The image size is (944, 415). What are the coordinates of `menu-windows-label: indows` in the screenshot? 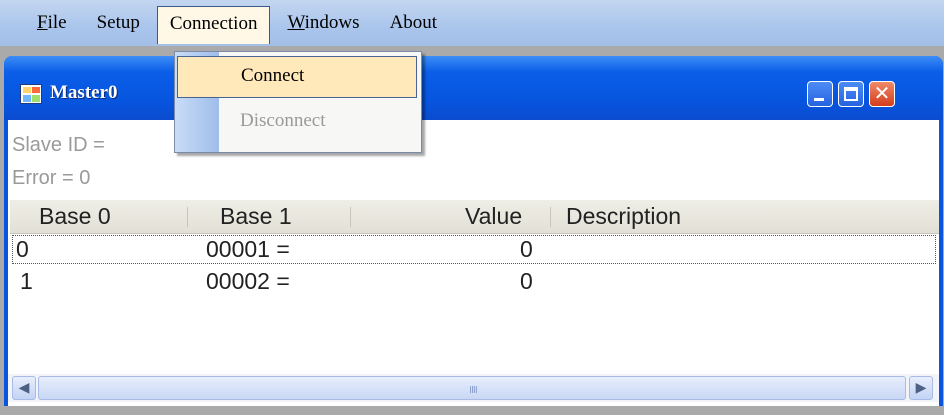 It's located at (332, 22).